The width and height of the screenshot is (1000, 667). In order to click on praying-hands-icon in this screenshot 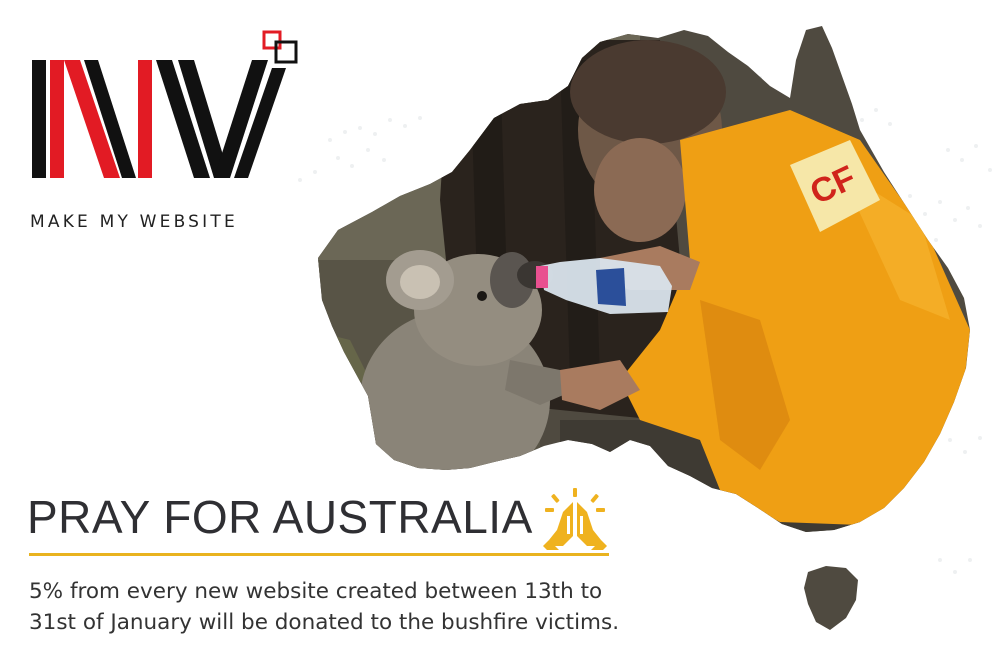, I will do `click(575, 519)`.